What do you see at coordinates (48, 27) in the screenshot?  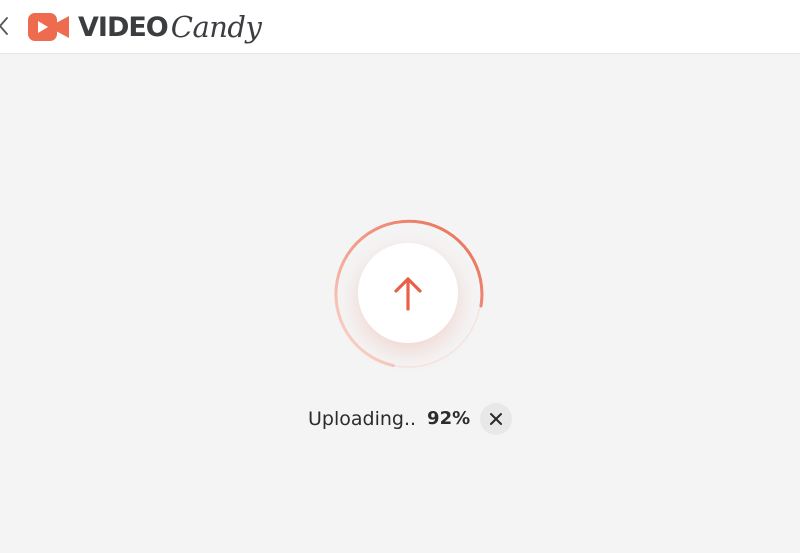 I see `video-camera-icon` at bounding box center [48, 27].